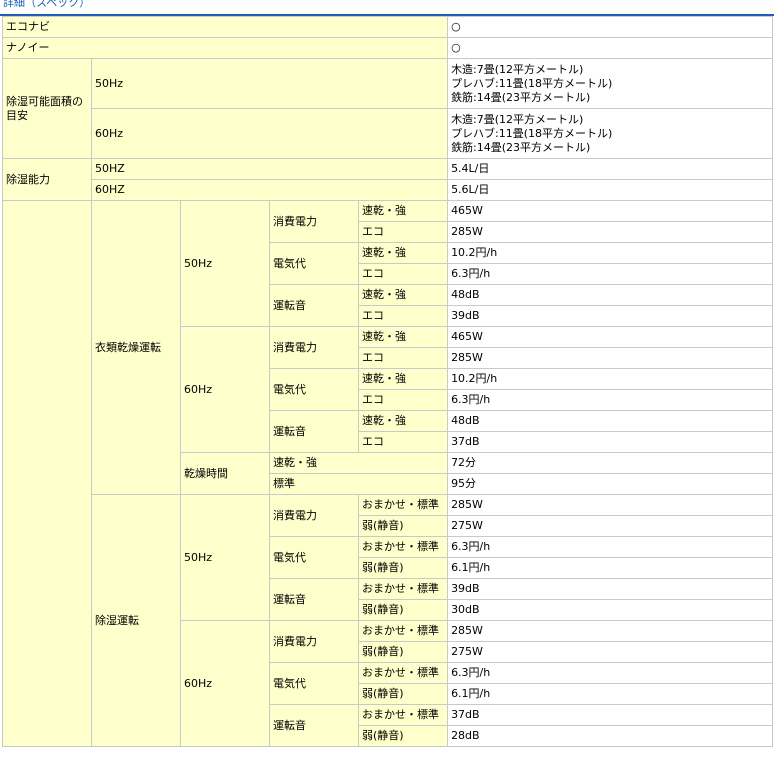  What do you see at coordinates (532, 133) in the screenshot?
I see `area-60hz-line: プレハブ:11畳(18平方メートル)` at bounding box center [532, 133].